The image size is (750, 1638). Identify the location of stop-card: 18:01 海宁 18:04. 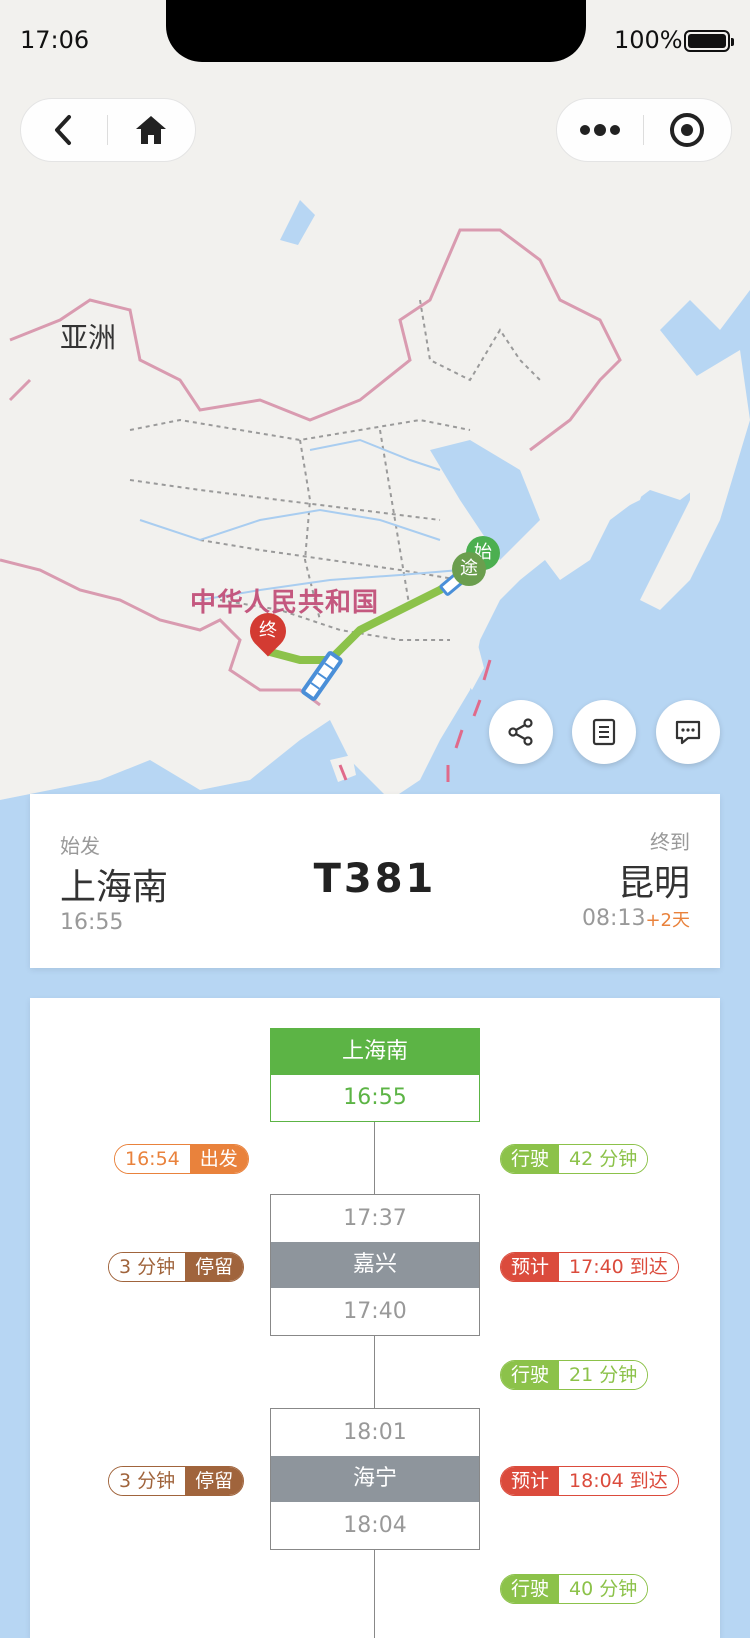
(375, 1479).